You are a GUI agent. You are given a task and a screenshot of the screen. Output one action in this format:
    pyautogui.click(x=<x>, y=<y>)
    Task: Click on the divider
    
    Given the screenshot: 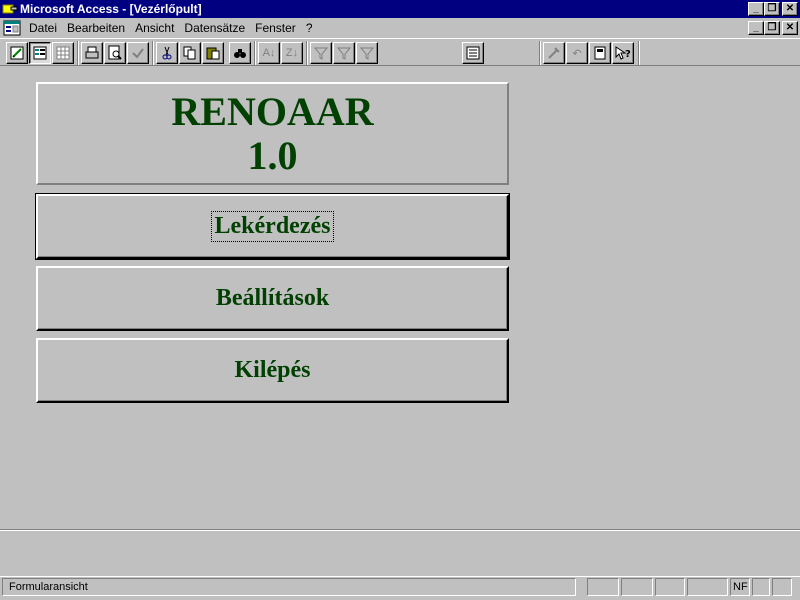 What is the action you would take?
    pyautogui.click(x=400, y=530)
    